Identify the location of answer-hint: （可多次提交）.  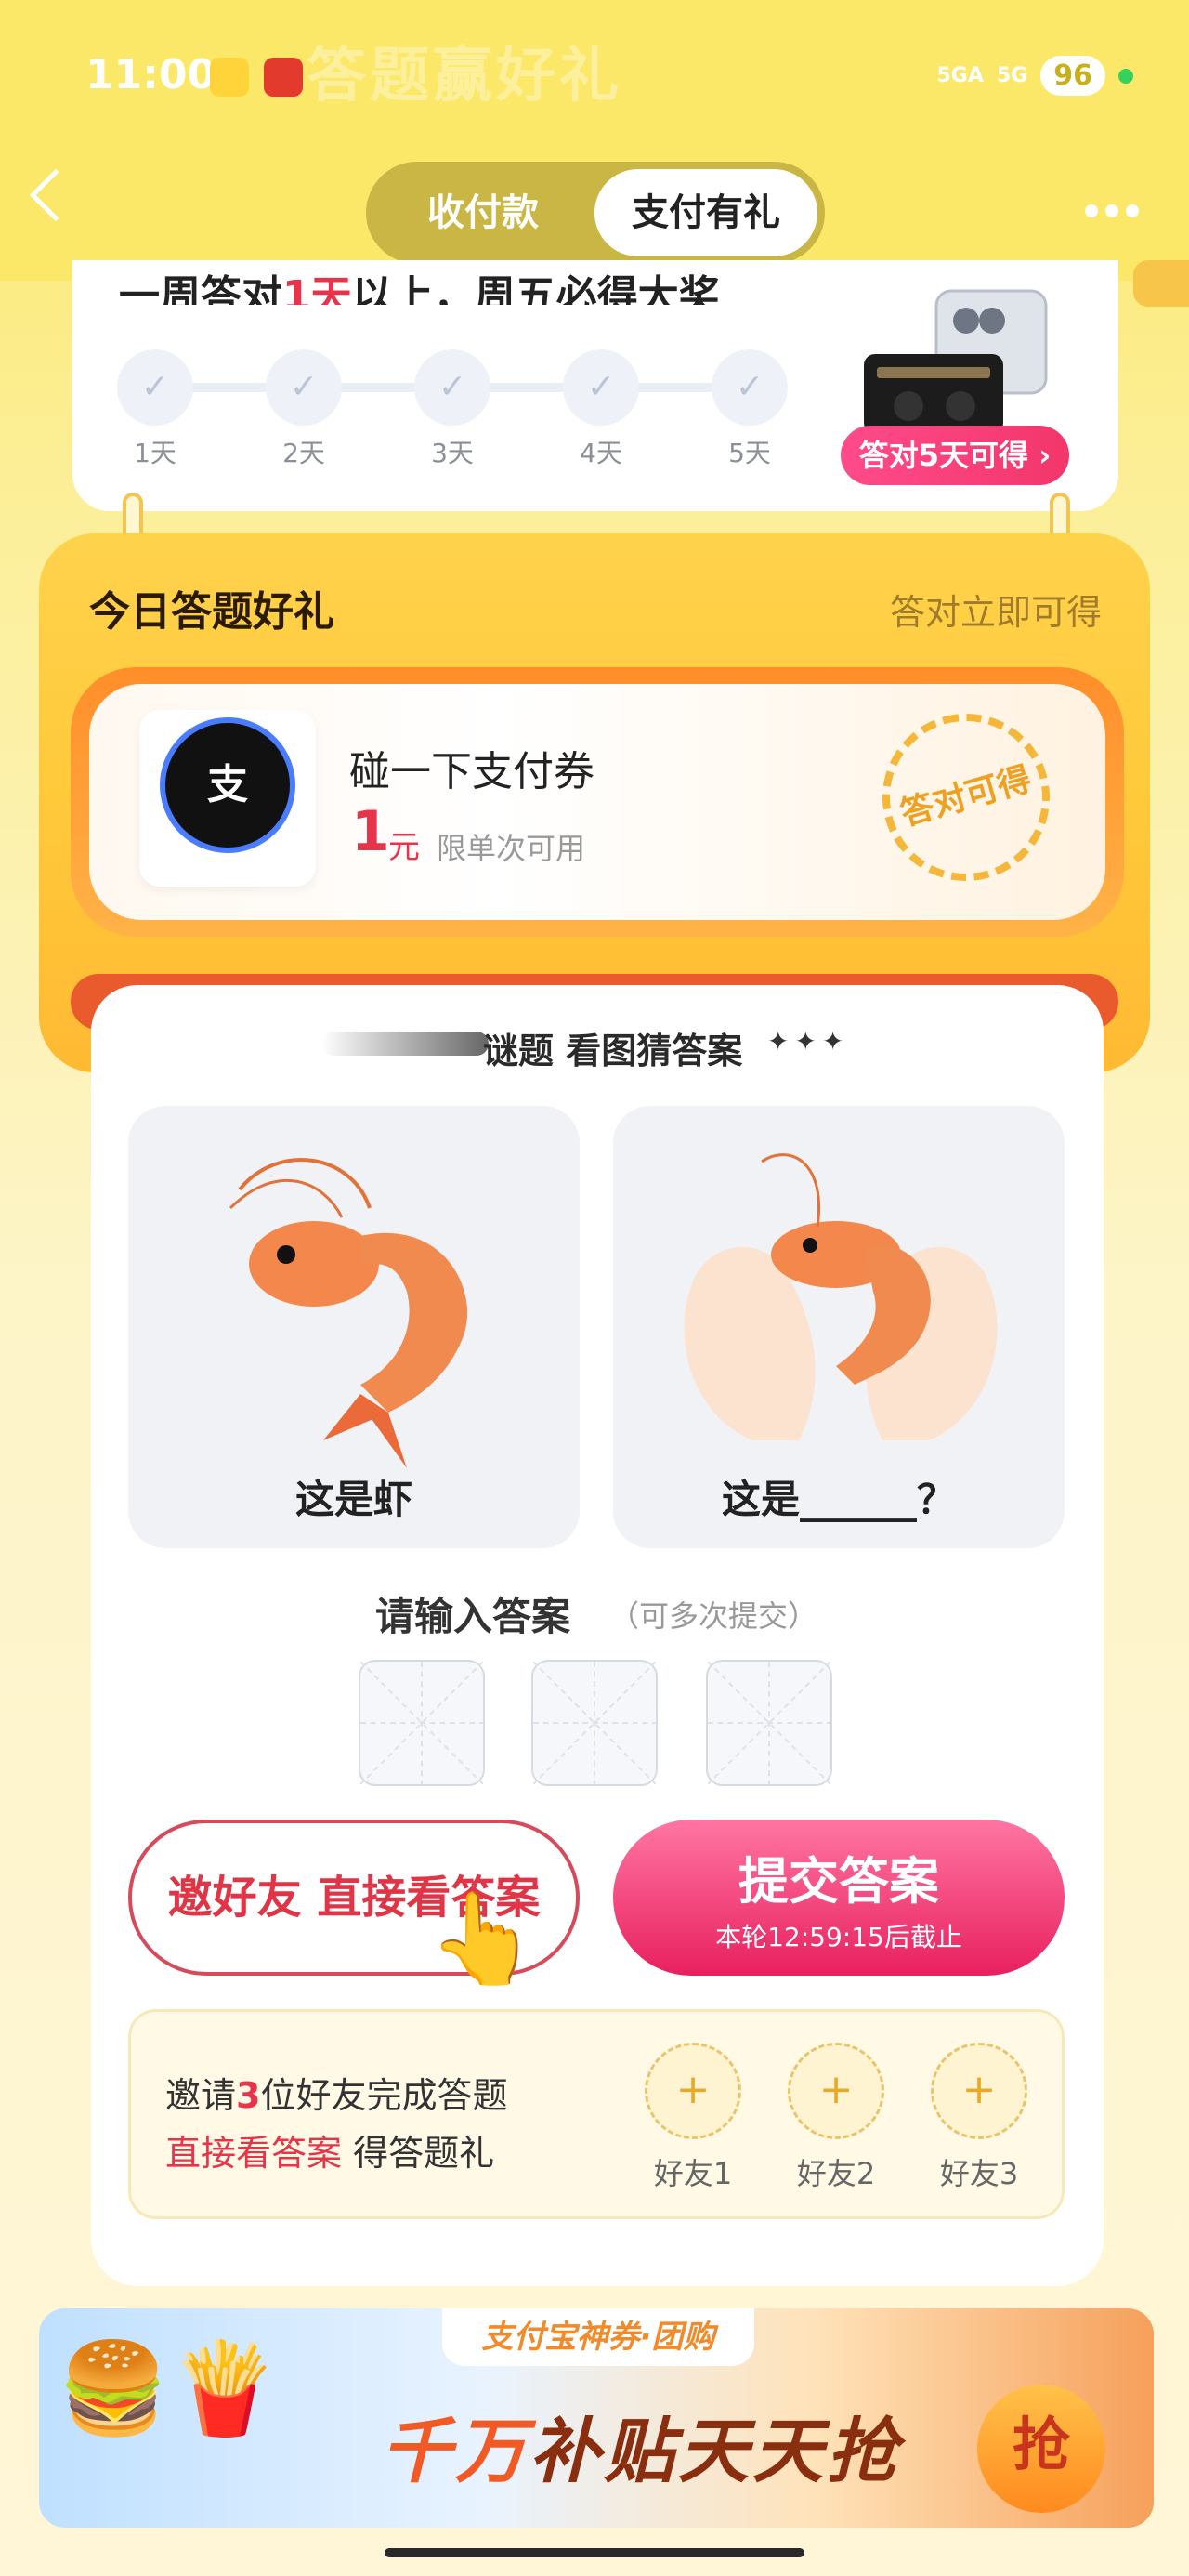
(714, 1616).